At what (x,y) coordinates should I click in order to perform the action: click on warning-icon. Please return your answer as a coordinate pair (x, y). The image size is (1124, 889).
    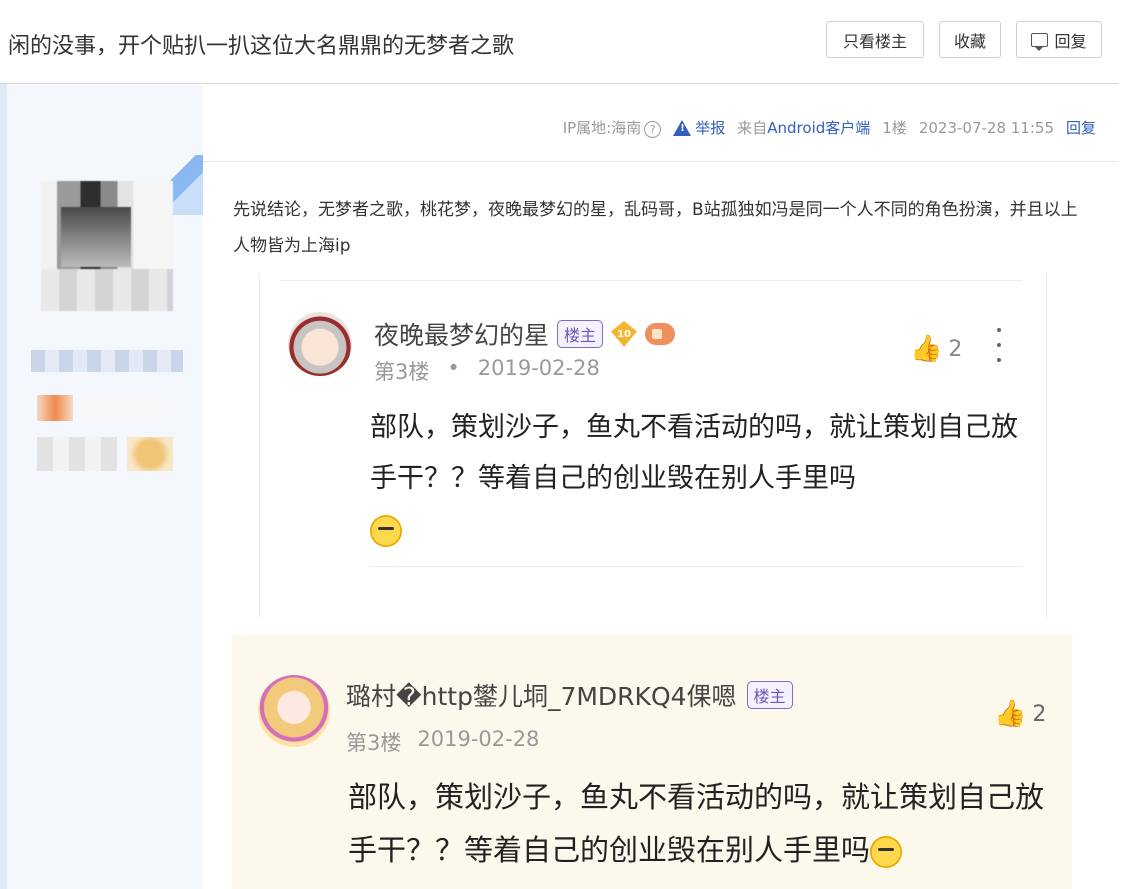
    Looking at the image, I should click on (682, 127).